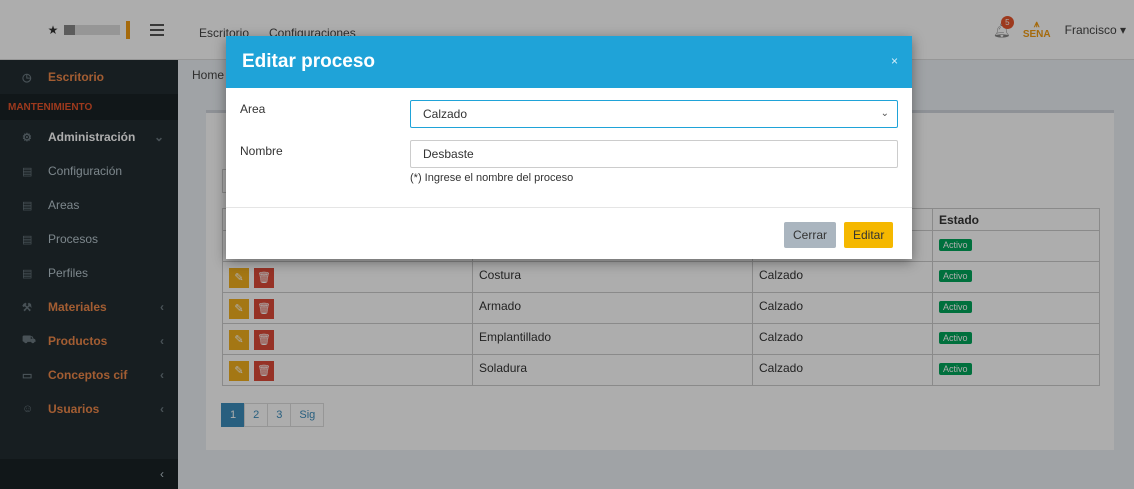 Image resolution: width=1134 pixels, height=489 pixels. What do you see at coordinates (309, 61) in the screenshot?
I see `modal-title: Editar proceso` at bounding box center [309, 61].